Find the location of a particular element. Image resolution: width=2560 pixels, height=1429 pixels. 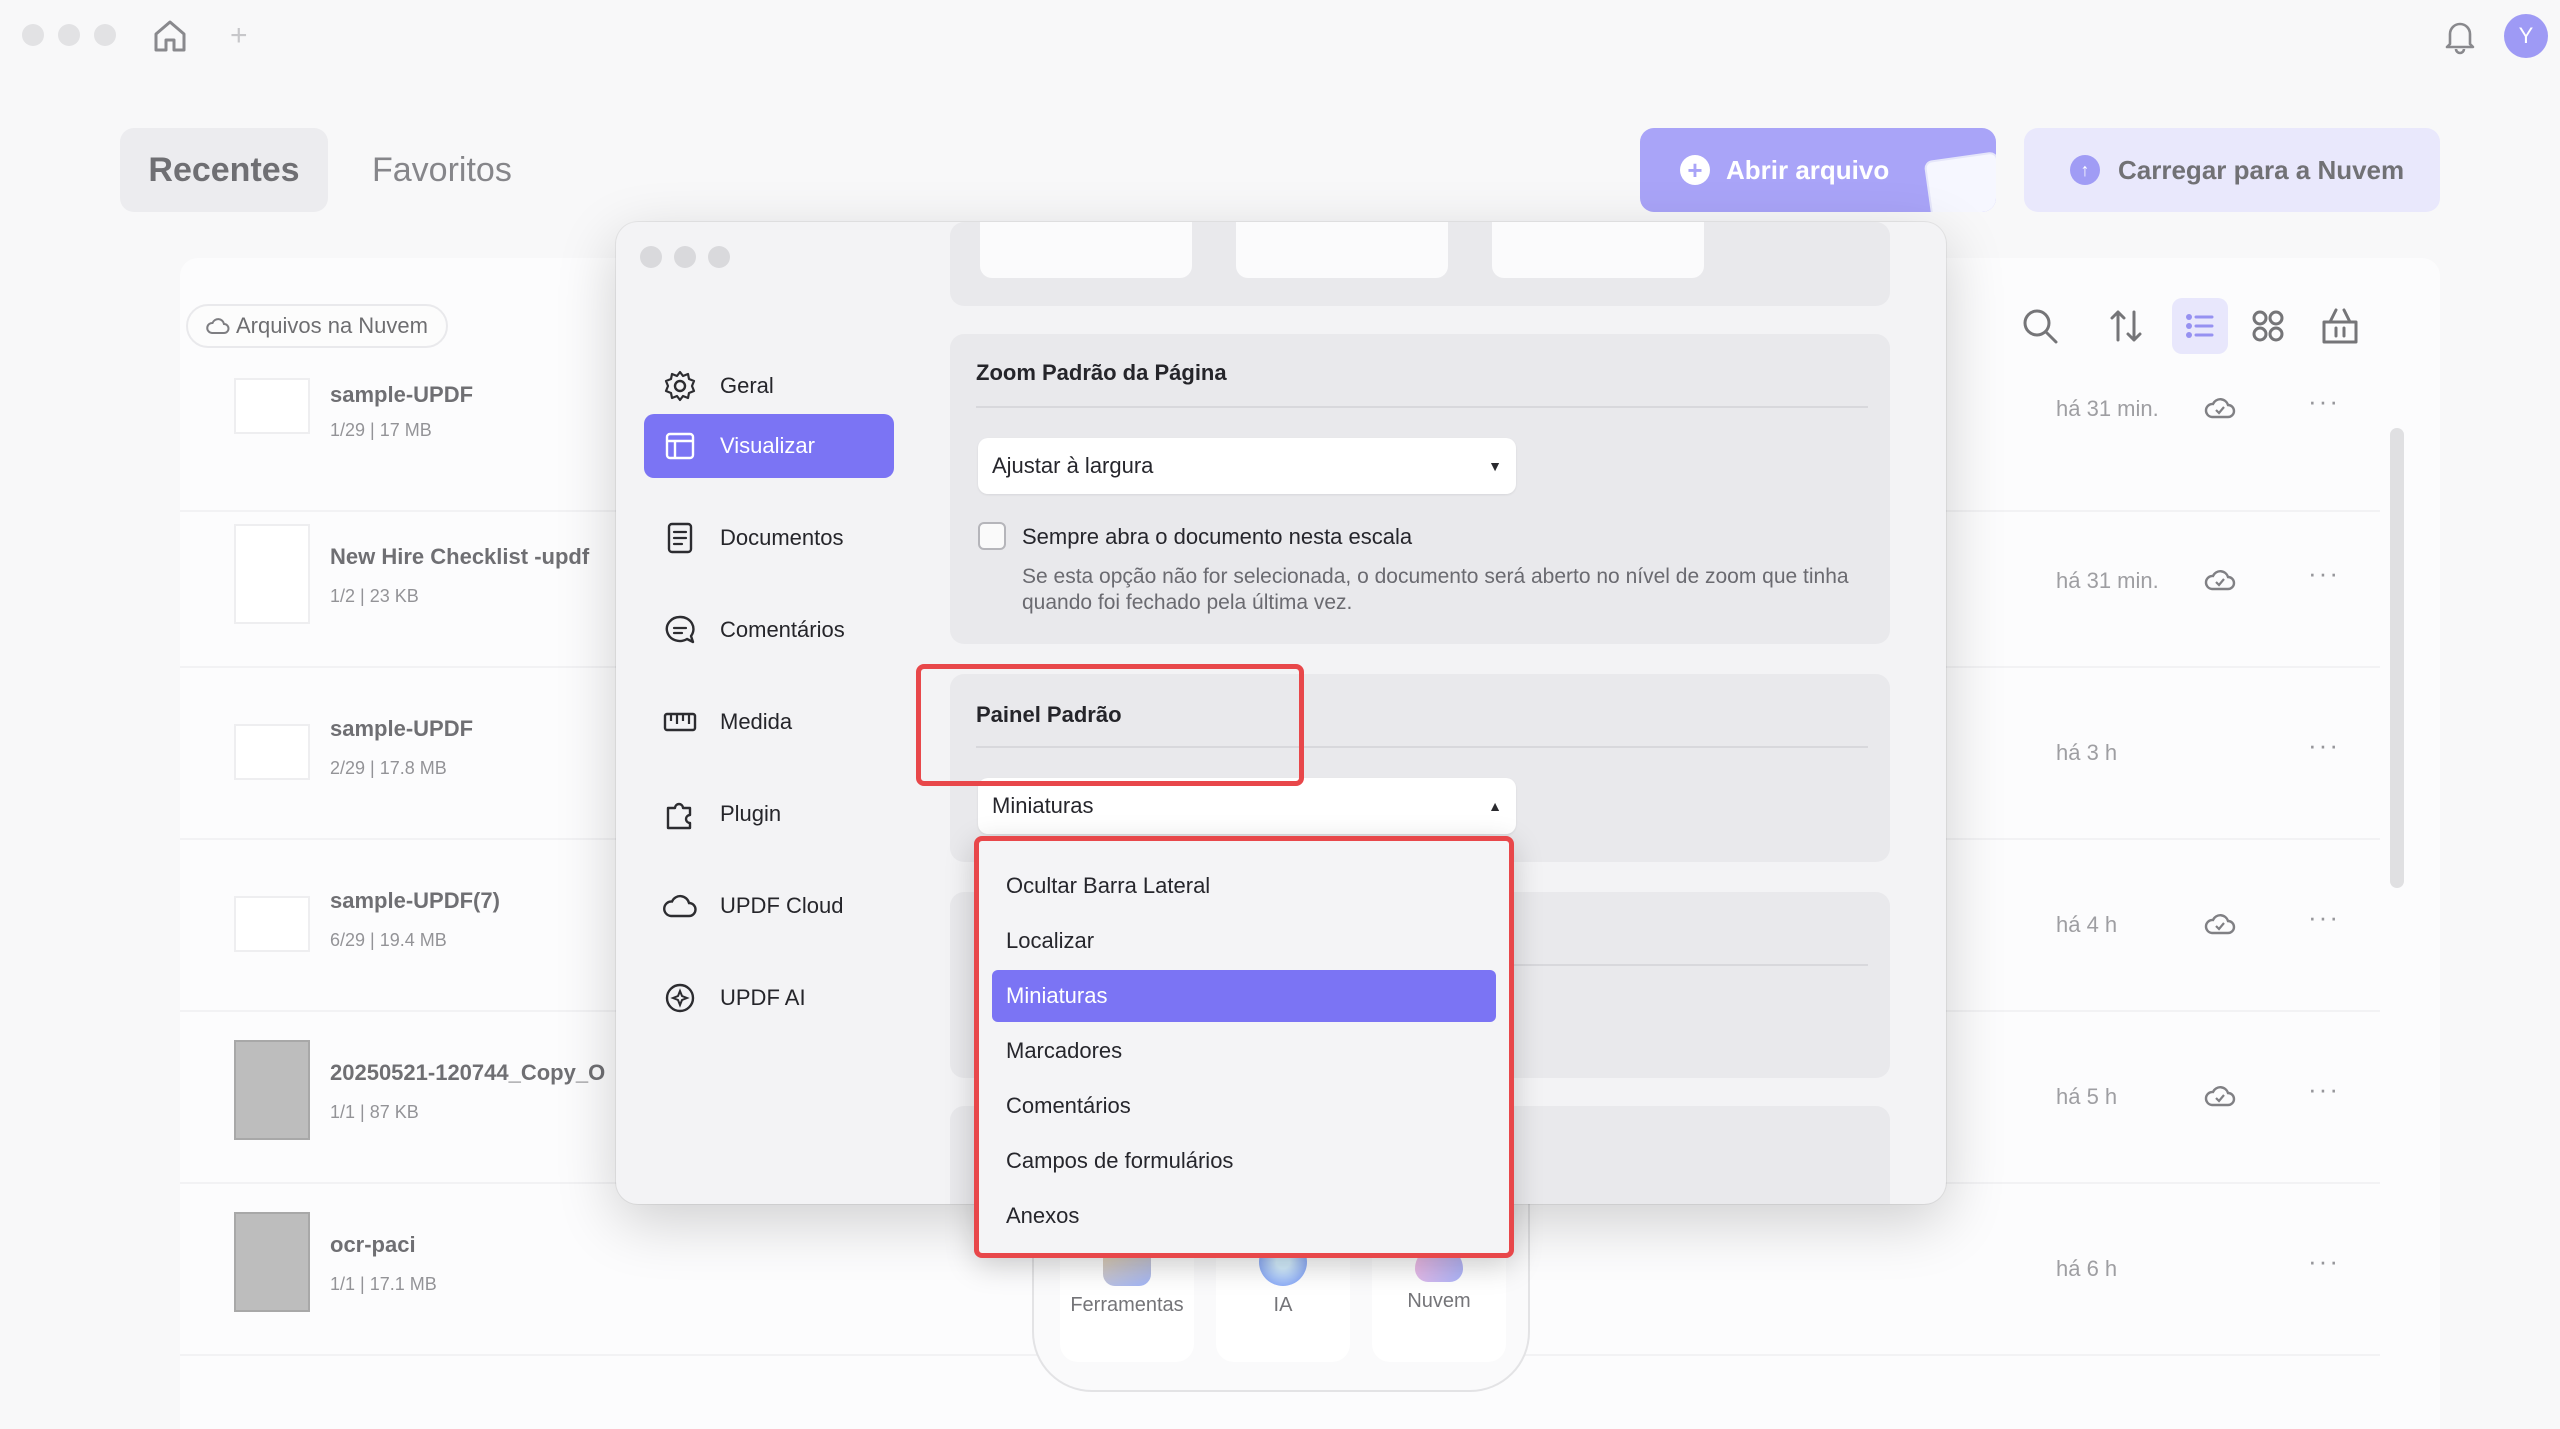

panel-select-value: Miniaturas is located at coordinates (1043, 805).